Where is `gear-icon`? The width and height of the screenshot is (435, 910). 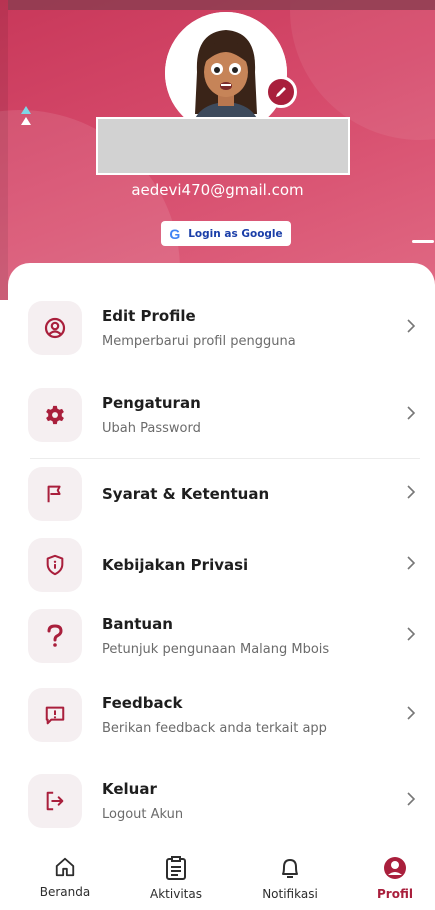 gear-icon is located at coordinates (55, 415).